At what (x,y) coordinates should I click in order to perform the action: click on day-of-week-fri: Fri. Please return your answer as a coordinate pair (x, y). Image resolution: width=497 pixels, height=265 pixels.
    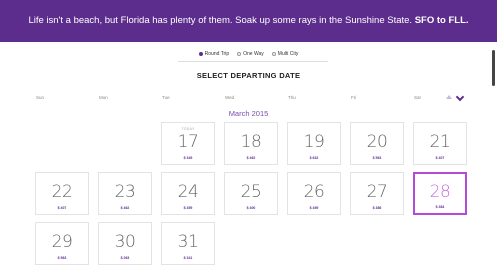
    Looking at the image, I should click on (354, 97).